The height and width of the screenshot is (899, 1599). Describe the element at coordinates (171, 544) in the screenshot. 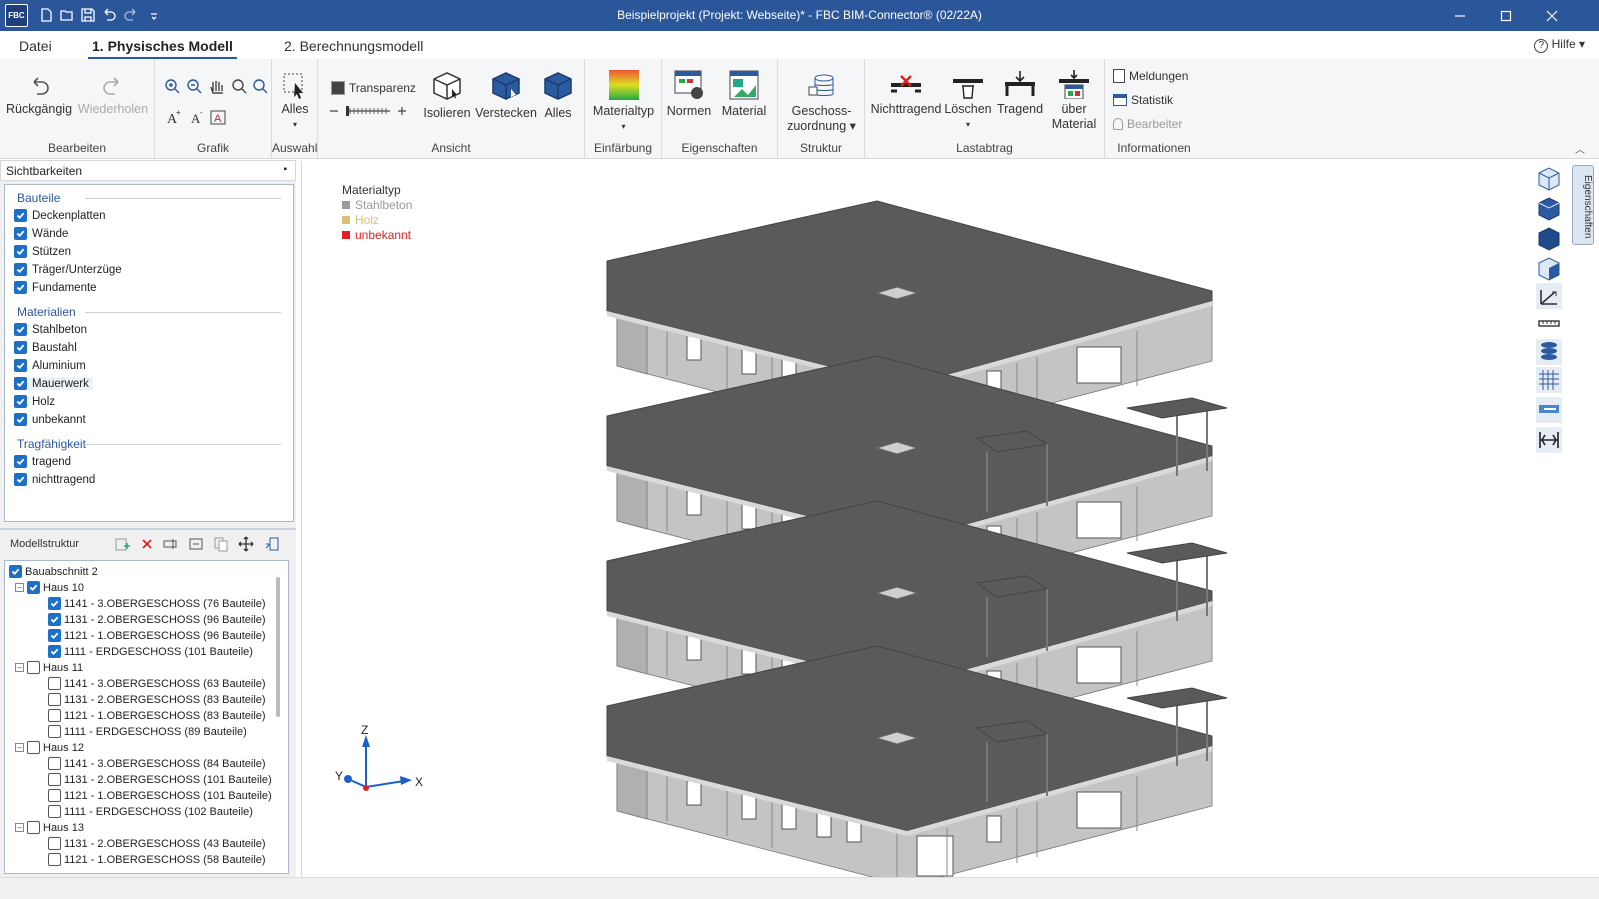

I see `rename-node-icon` at that location.